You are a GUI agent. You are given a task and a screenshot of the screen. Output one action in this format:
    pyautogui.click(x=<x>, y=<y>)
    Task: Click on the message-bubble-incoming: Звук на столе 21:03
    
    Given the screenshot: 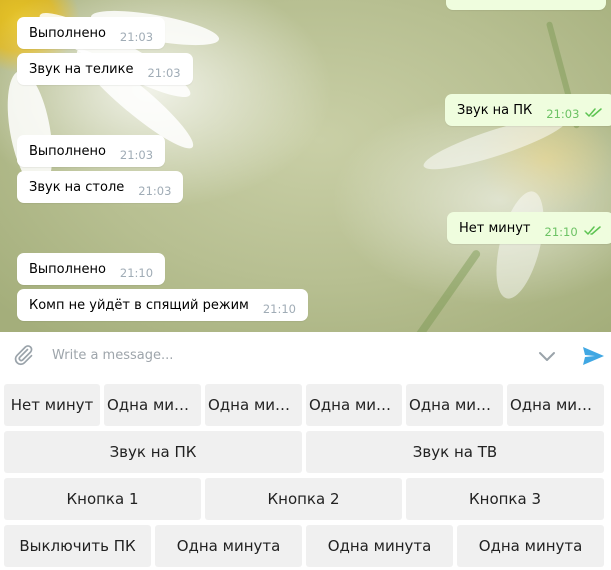 What is the action you would take?
    pyautogui.click(x=100, y=187)
    